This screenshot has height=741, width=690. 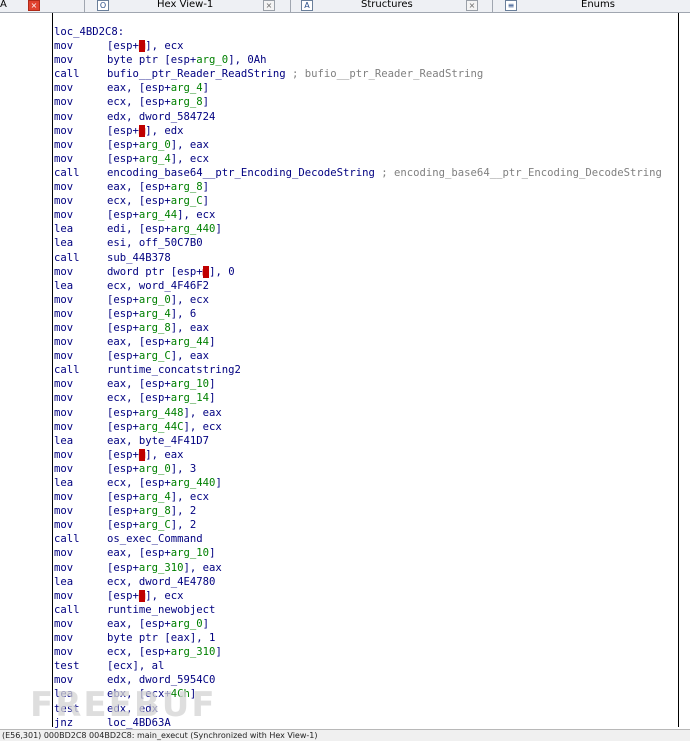 I want to click on stack-variable: arg_44C, so click(x=161, y=427).